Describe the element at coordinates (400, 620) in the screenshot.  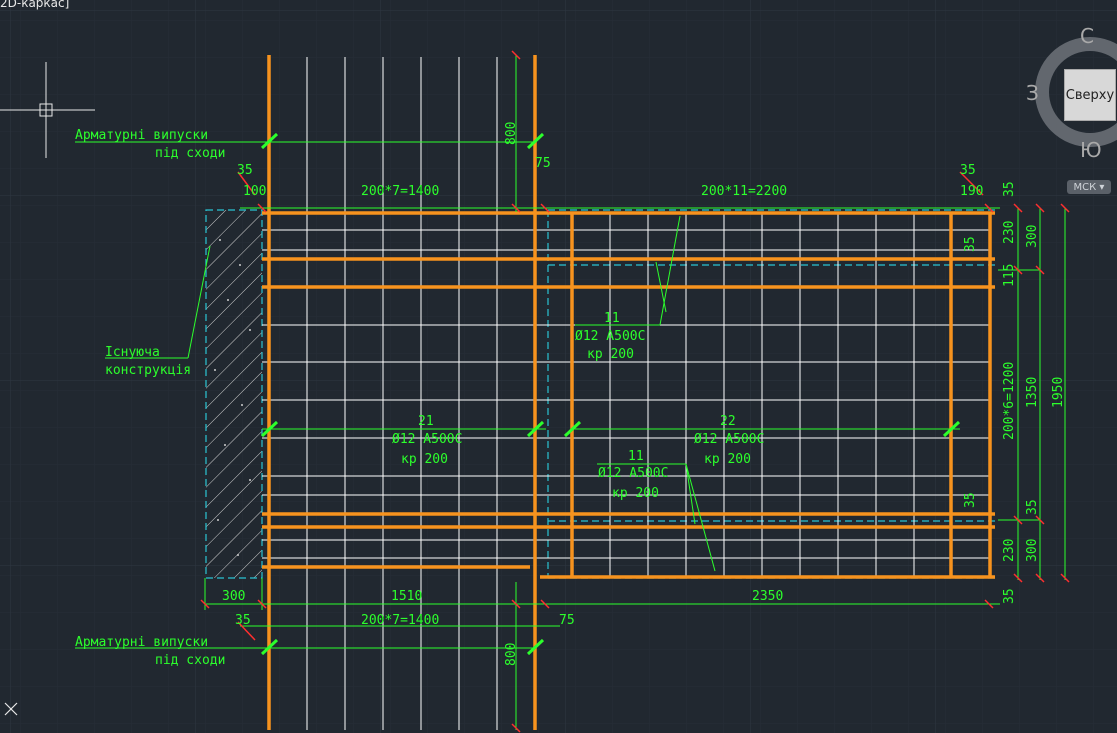
I see `dim-200x7-bottom: 200*7=1400` at that location.